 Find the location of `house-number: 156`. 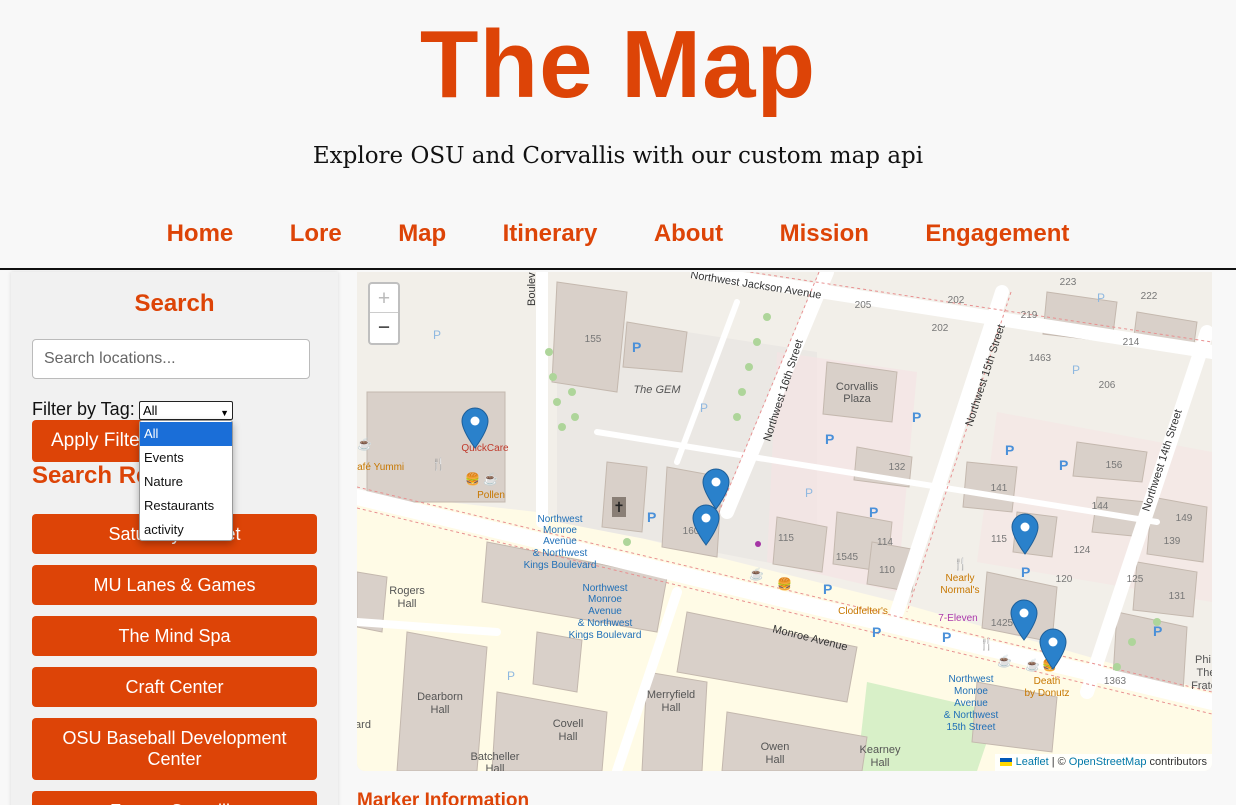

house-number: 156 is located at coordinates (1114, 465).